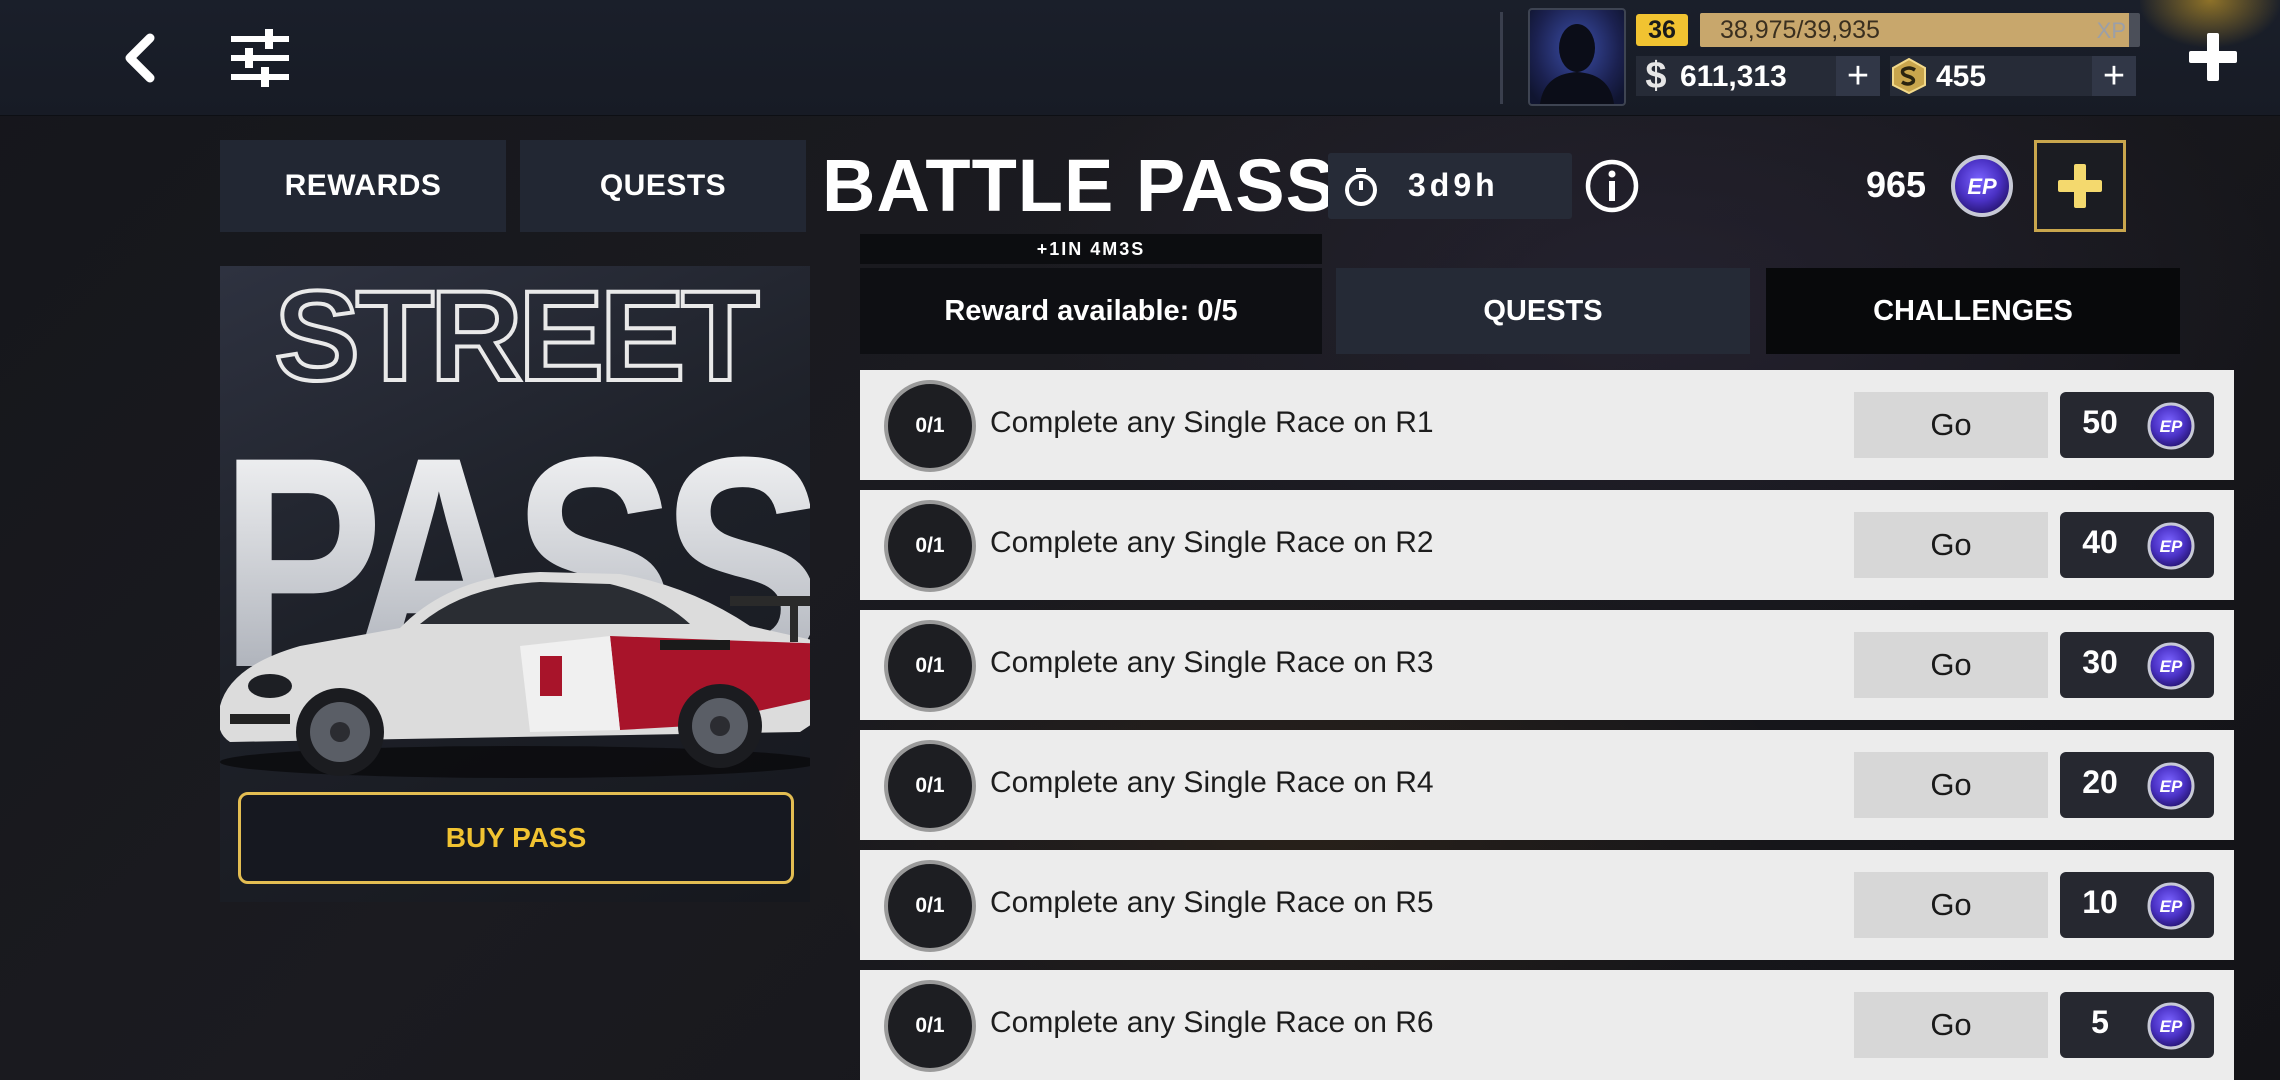  Describe the element at coordinates (2111, 30) in the screenshot. I see `xp-label: XP` at that location.